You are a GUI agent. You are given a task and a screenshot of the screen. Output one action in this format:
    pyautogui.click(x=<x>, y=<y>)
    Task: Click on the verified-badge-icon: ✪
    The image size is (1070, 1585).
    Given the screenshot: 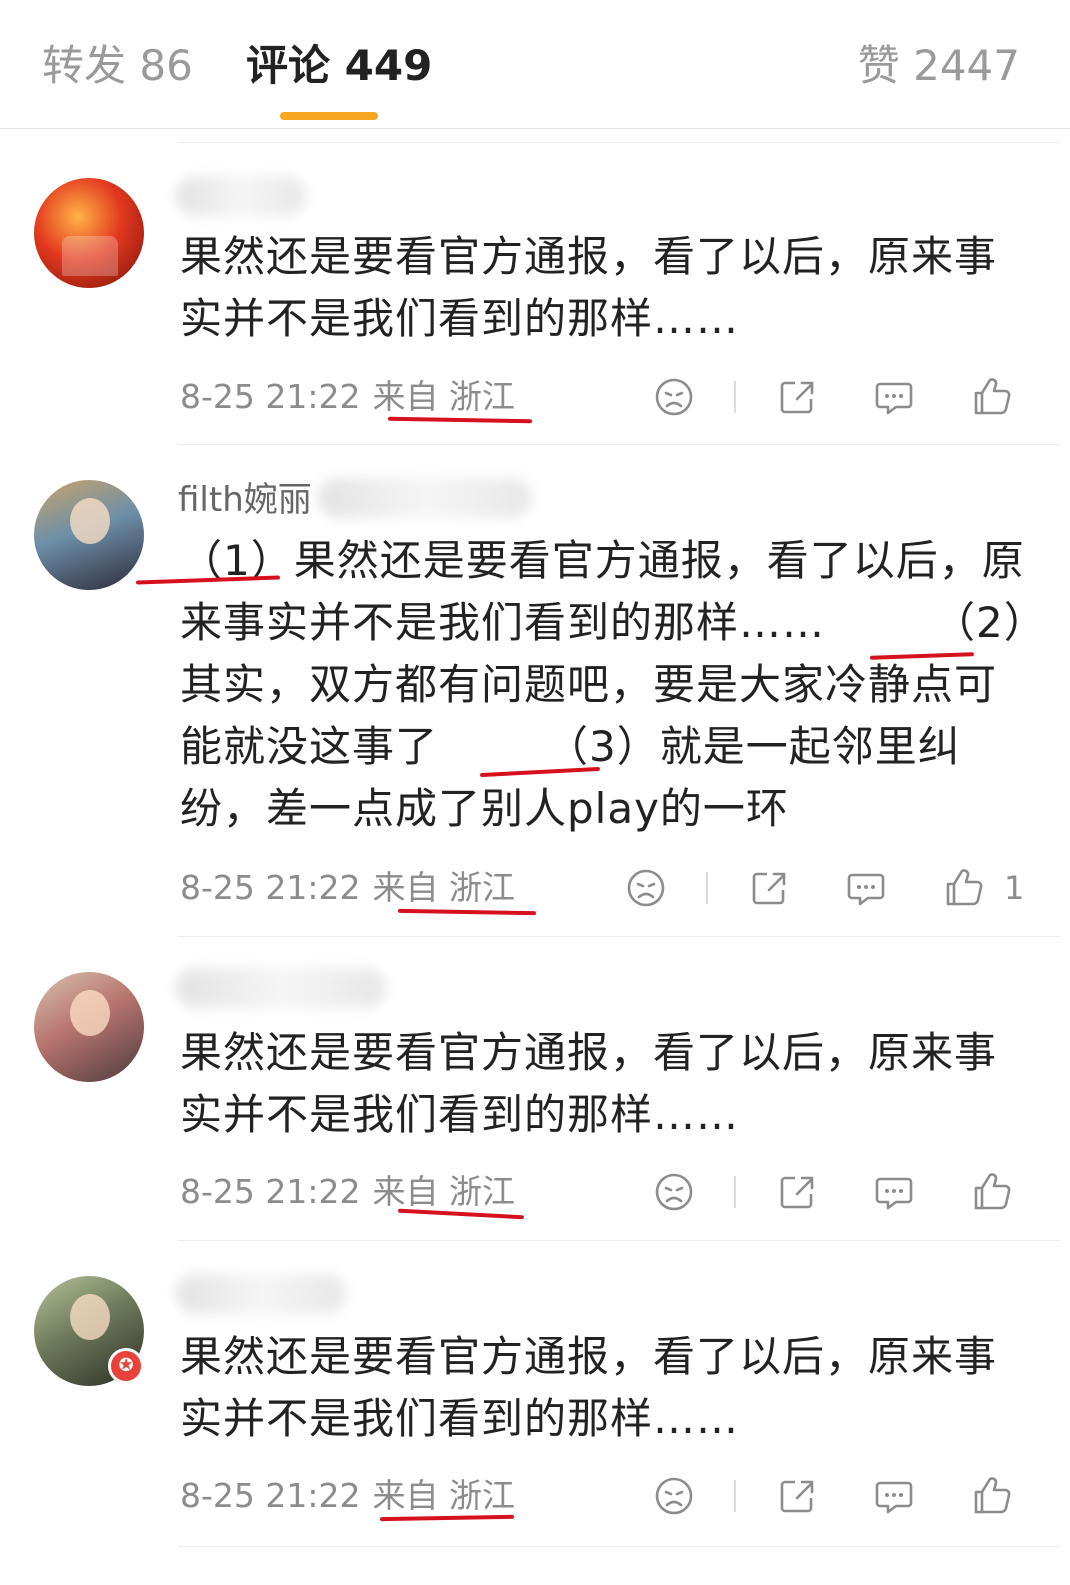 What is the action you would take?
    pyautogui.click(x=126, y=1366)
    